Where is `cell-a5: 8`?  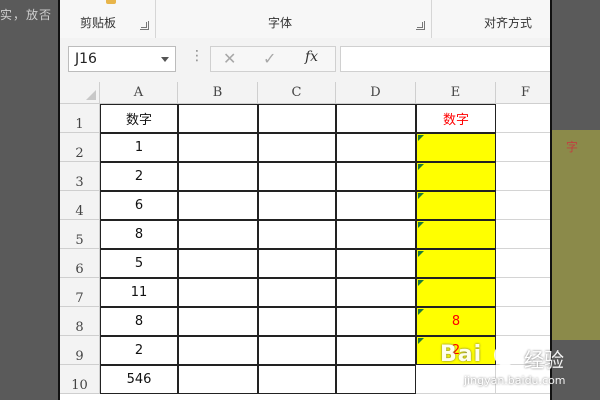 cell-a5: 8 is located at coordinates (139, 234).